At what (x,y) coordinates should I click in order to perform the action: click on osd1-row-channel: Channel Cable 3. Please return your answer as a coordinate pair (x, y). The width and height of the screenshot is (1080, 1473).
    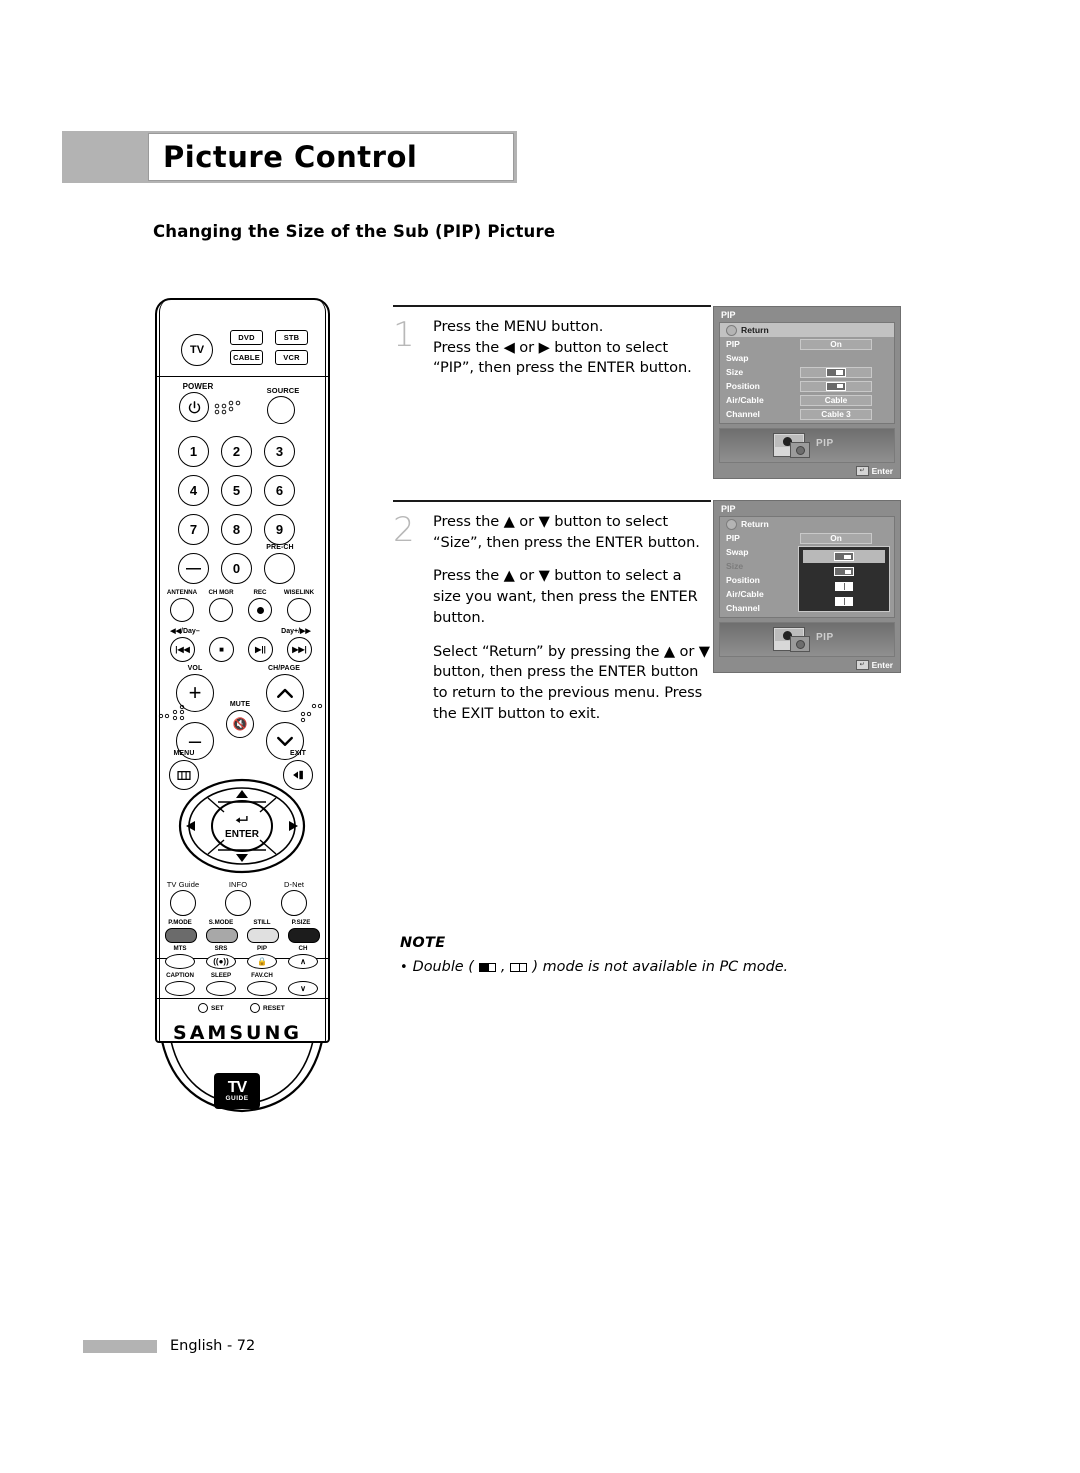
    Looking at the image, I should click on (807, 414).